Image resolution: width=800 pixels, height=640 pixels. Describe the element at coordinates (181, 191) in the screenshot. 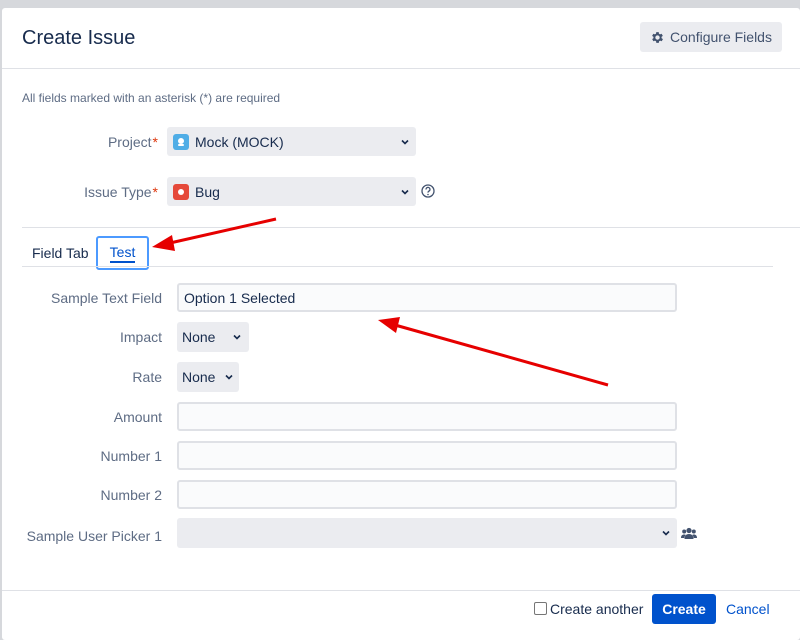

I see `bug-icon` at that location.